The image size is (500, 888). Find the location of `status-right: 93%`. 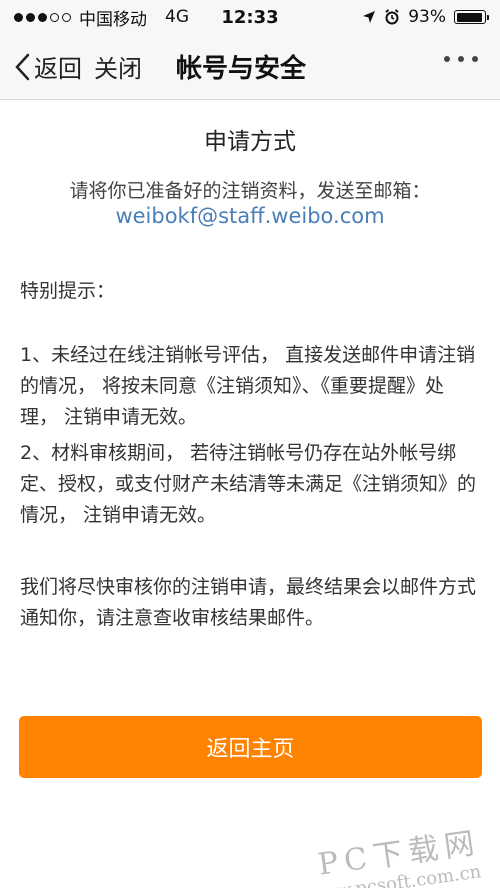

status-right: 93% is located at coordinates (425, 17).